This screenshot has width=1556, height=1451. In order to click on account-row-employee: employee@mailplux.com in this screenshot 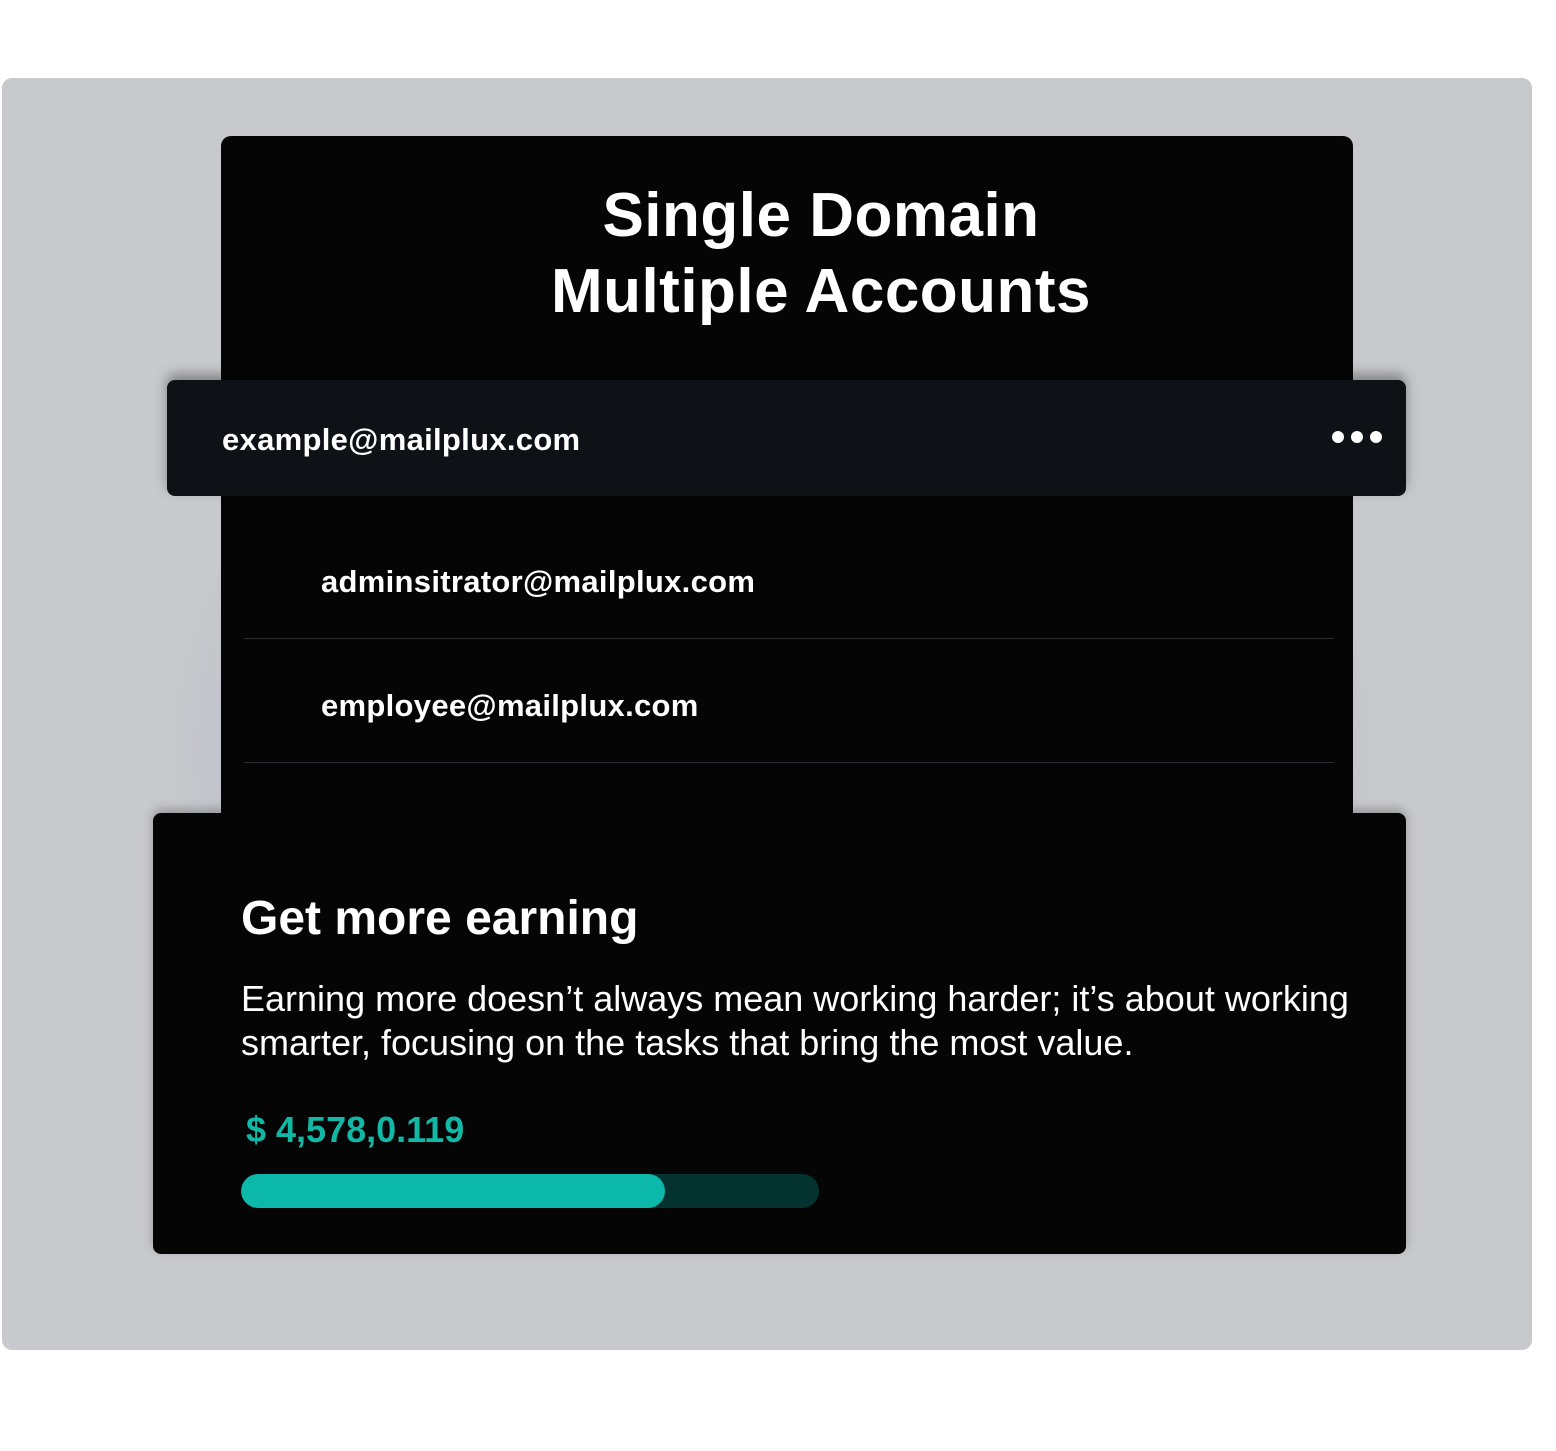, I will do `click(789, 700)`.